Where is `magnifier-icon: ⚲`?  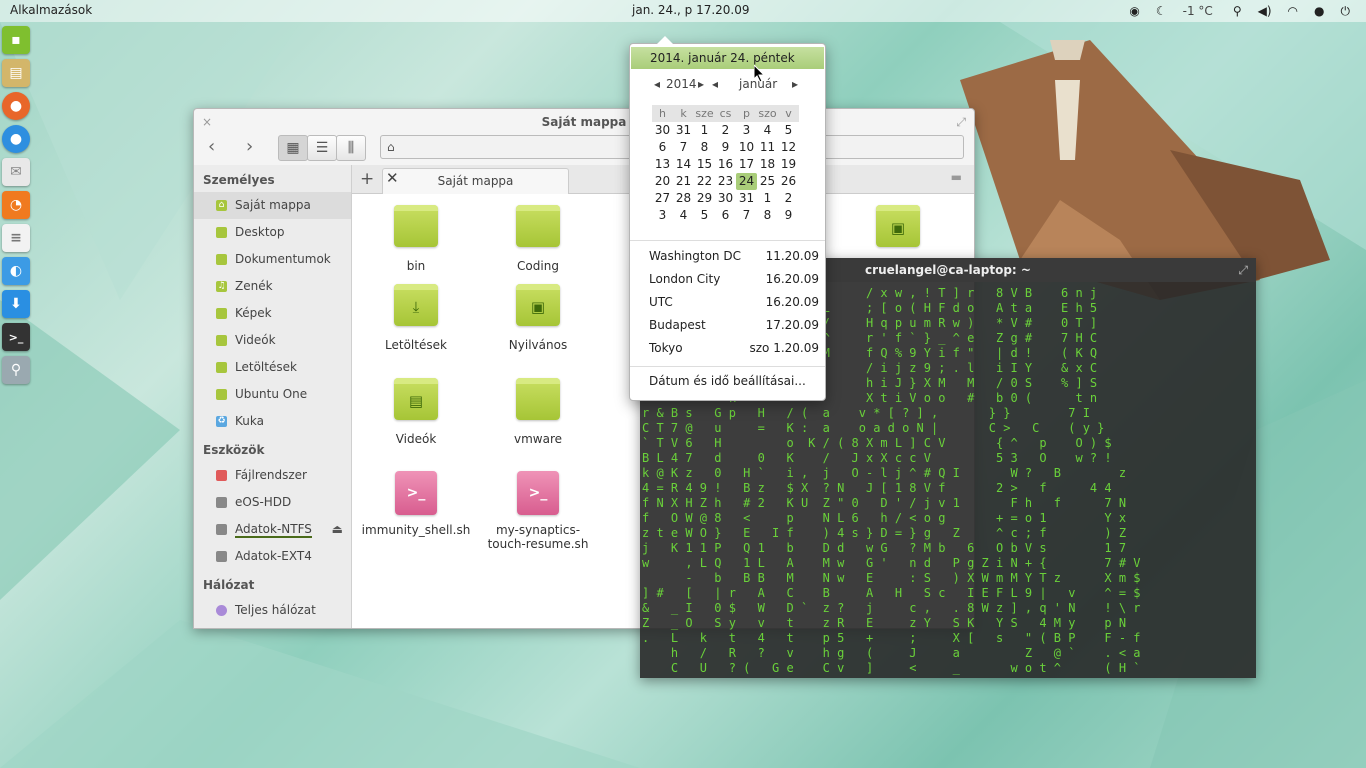
magnifier-icon: ⚲ is located at coordinates (16, 370).